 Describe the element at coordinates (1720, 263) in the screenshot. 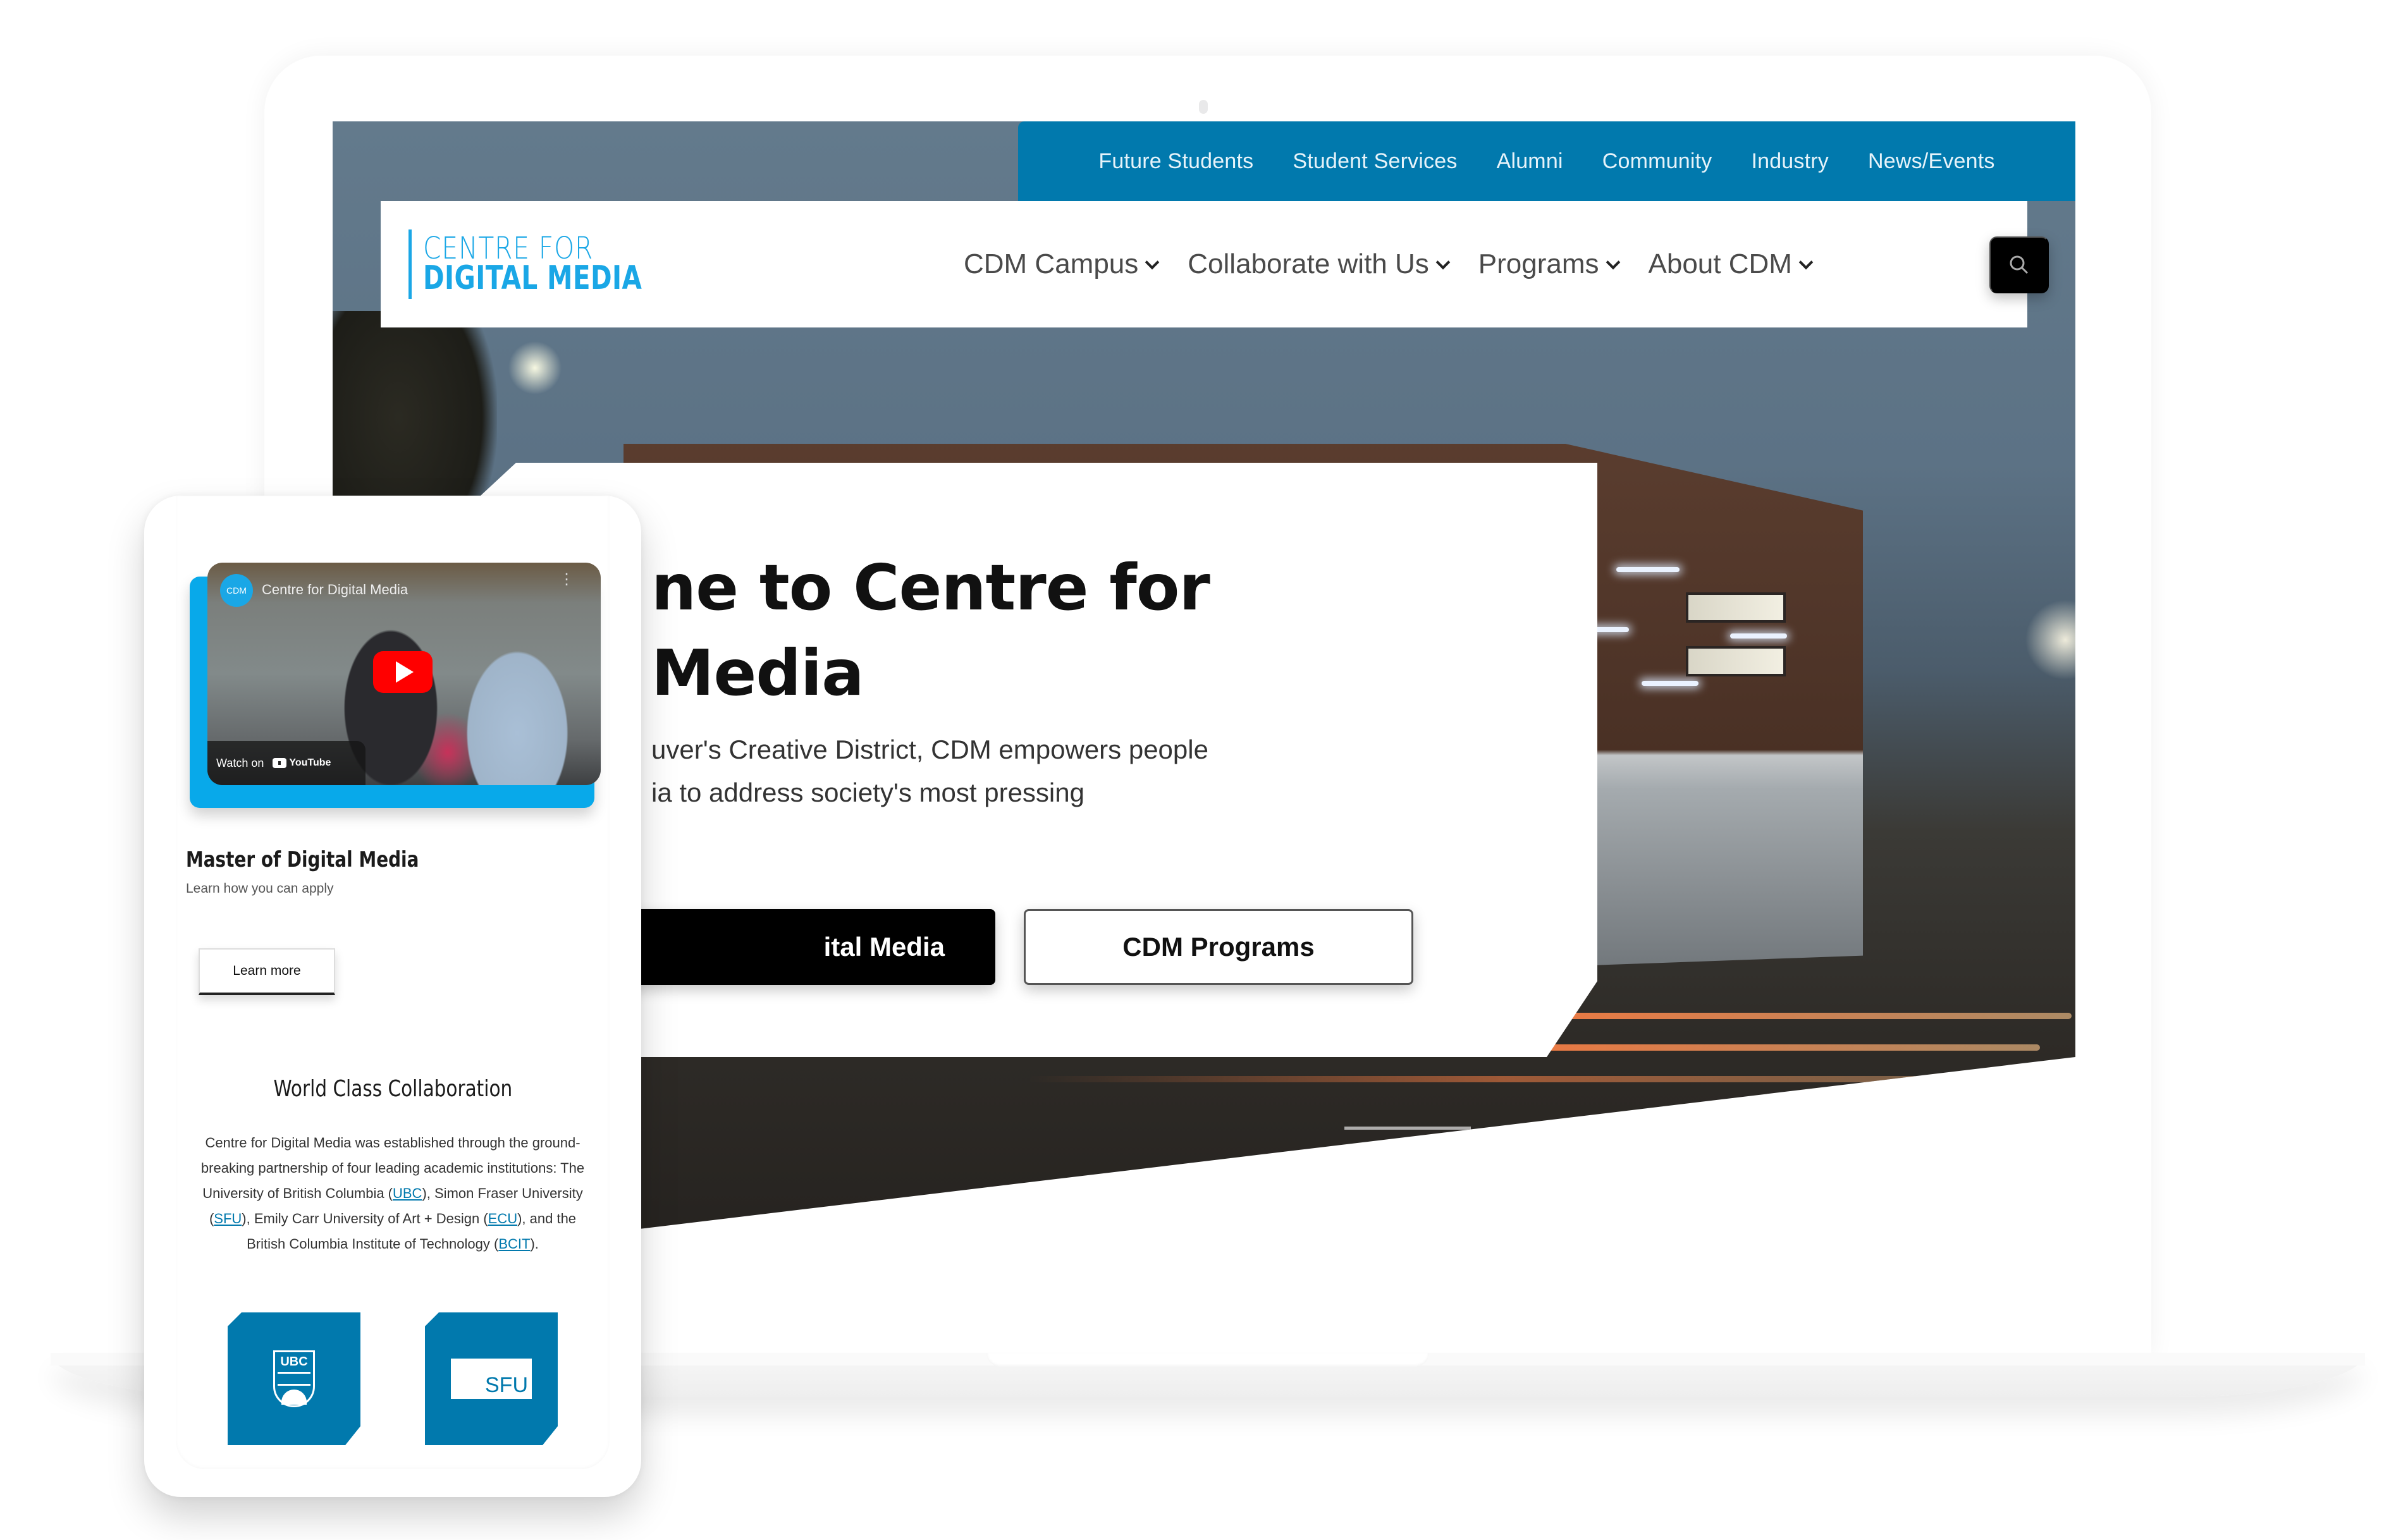

I see `nav-label: About CDM` at that location.